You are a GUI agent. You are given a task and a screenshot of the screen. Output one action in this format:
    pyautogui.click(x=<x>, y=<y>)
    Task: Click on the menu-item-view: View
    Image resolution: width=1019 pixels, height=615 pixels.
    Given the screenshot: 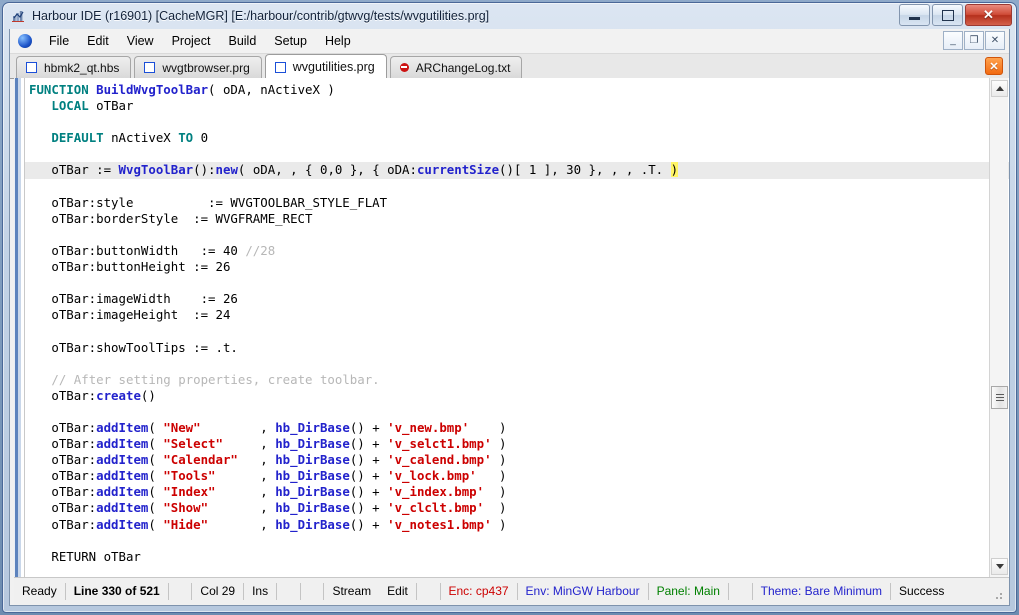 What is the action you would take?
    pyautogui.click(x=140, y=41)
    